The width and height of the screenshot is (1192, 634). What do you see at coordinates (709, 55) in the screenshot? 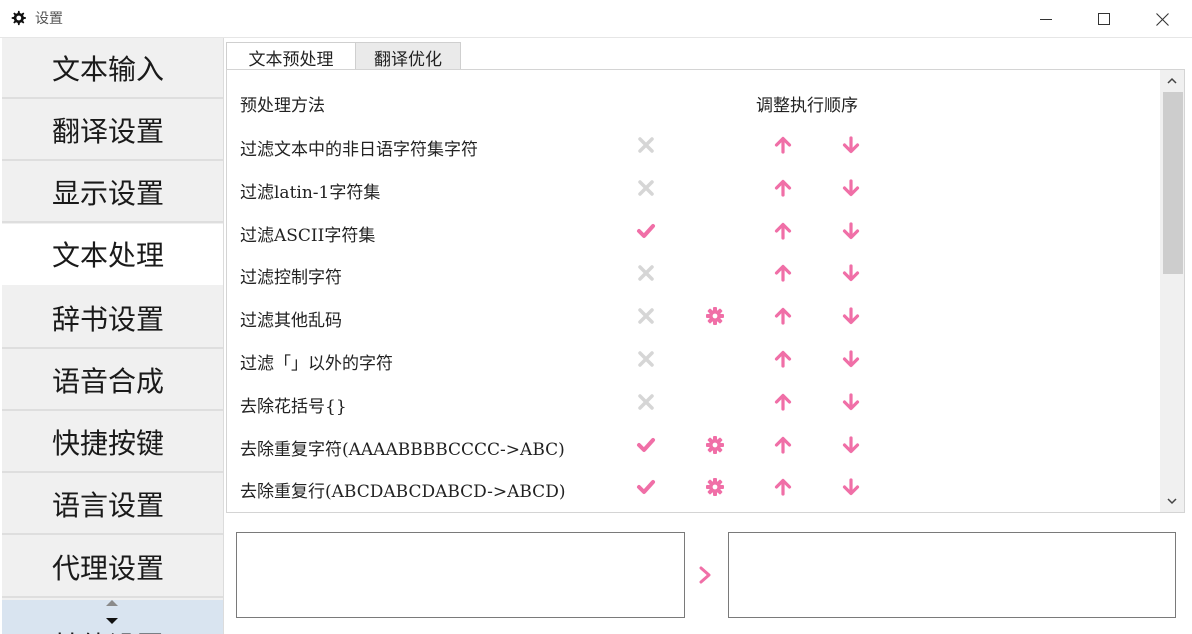
I see `tab-bar: 文本预处理 翻译优化` at bounding box center [709, 55].